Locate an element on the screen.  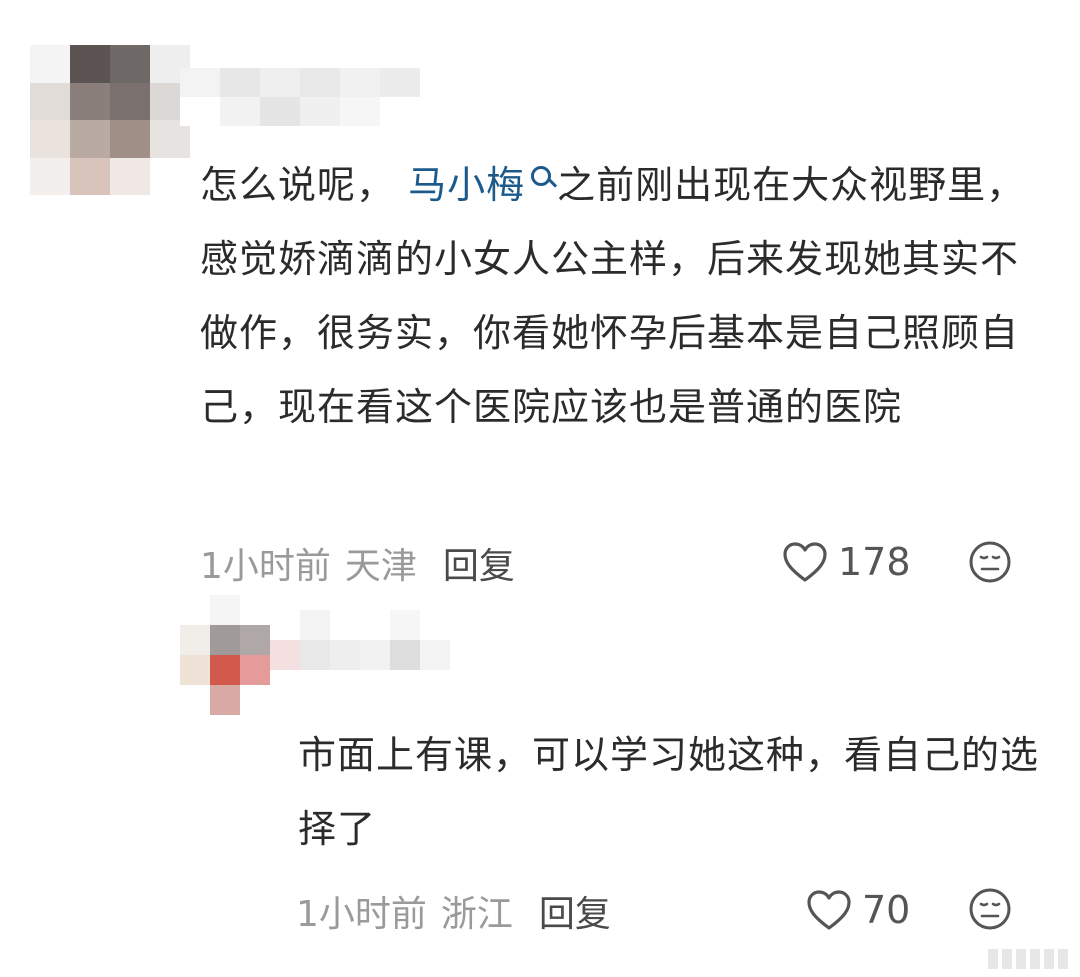
like-count: 178 is located at coordinates (874, 562).